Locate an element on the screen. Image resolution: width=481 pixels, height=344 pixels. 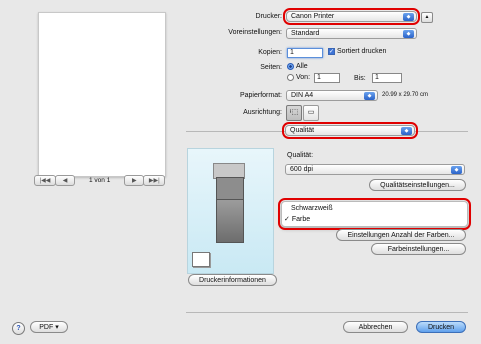
page-indicator: 1 von 1 is located at coordinates (100, 180).